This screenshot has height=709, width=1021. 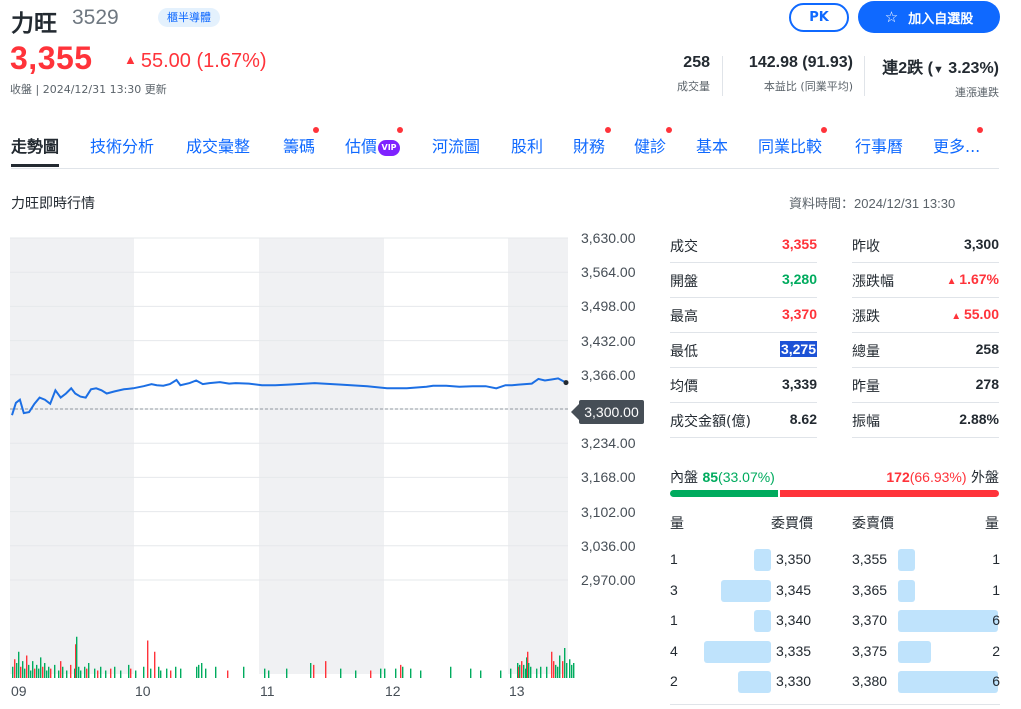 What do you see at coordinates (907, 68) in the screenshot?
I see `streak-prefix: 連2跌 (` at bounding box center [907, 68].